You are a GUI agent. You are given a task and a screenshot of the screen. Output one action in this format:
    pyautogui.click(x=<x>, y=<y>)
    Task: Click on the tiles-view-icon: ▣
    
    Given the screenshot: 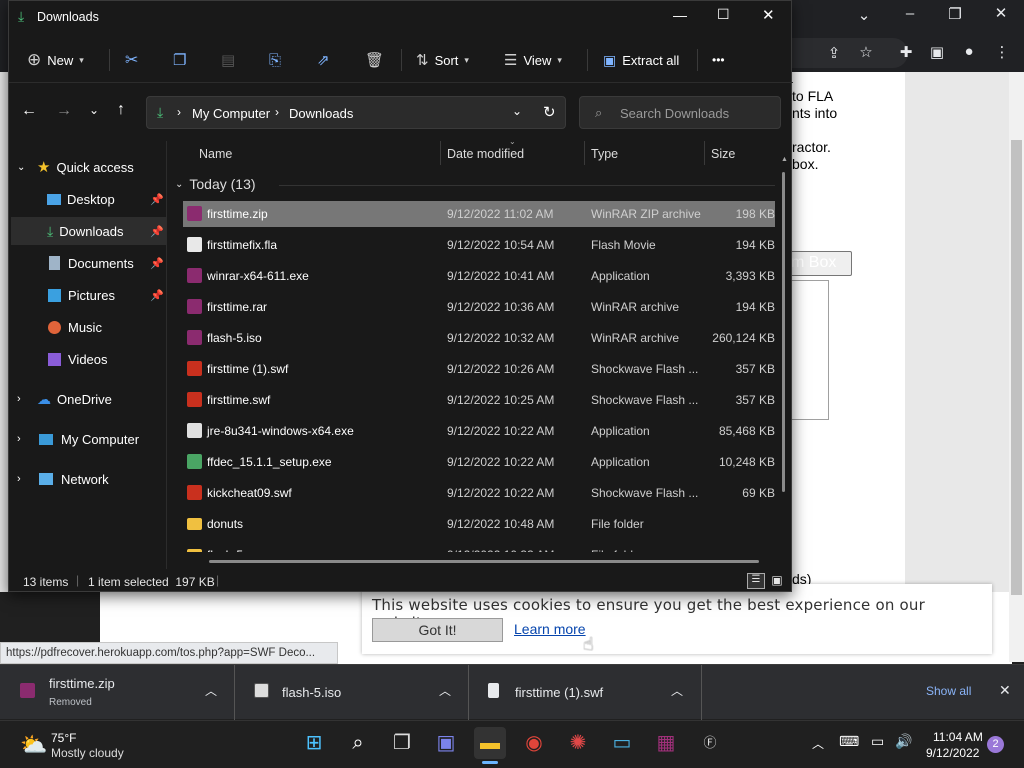 What is the action you would take?
    pyautogui.click(x=777, y=581)
    